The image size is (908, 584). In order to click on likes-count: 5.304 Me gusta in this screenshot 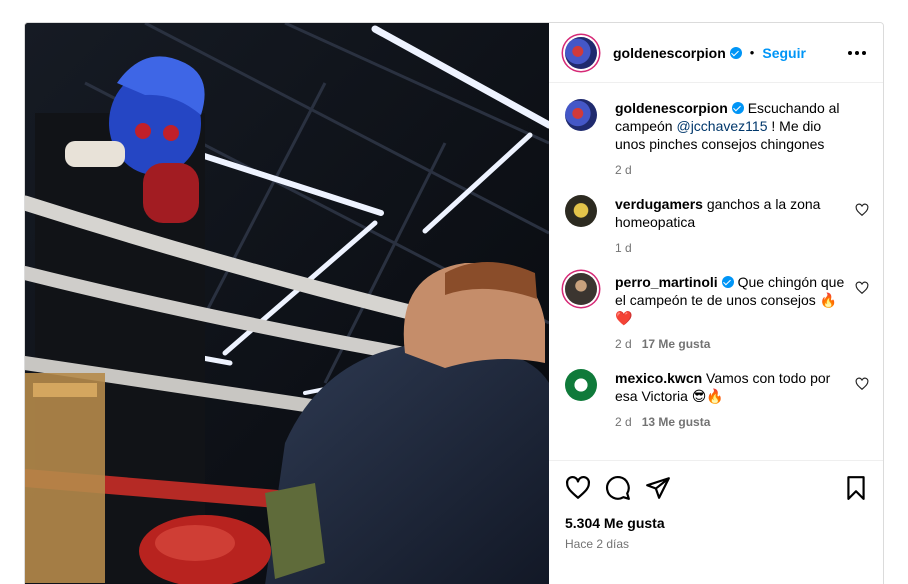, I will do `click(717, 523)`.